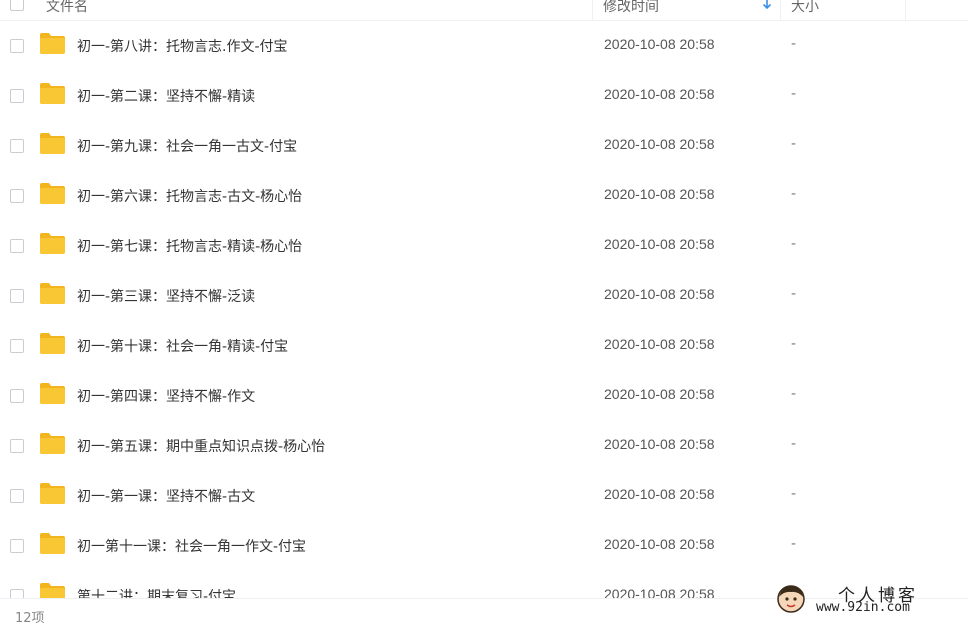 The image size is (968, 626). What do you see at coordinates (484, 146) in the screenshot?
I see `file-row: 初一-第九课：社会一角一古文-付宝 2020-10-08 20:58 -` at bounding box center [484, 146].